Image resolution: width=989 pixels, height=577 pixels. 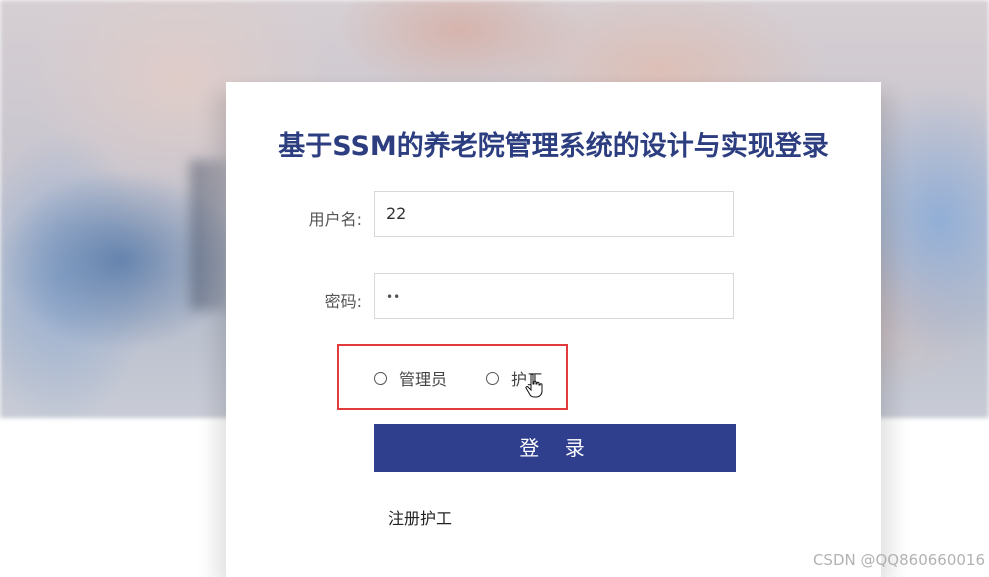 I want to click on page-title: 基于SSM的养老院管理系统的设计与实现登录, so click(x=553, y=146).